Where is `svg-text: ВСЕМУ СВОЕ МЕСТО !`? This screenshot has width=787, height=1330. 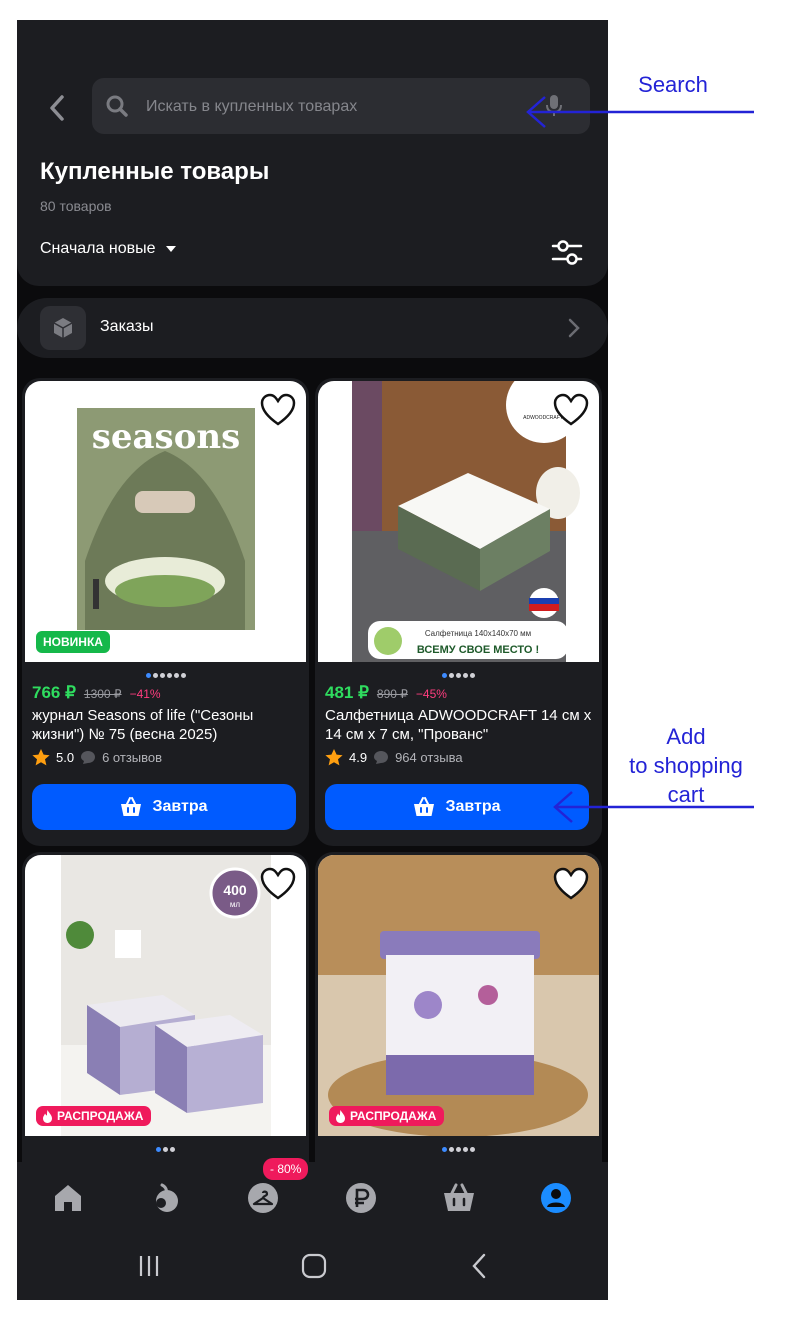 svg-text: ВСЕМУ СВОЕ МЕСТО ! is located at coordinates (478, 650).